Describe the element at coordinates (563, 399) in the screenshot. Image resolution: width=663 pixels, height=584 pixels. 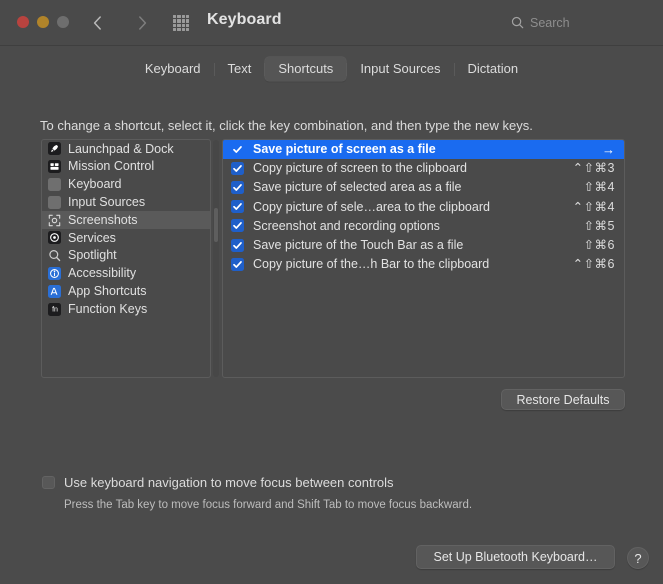
I see `restore-defaults-button: Restore Defaults` at that location.